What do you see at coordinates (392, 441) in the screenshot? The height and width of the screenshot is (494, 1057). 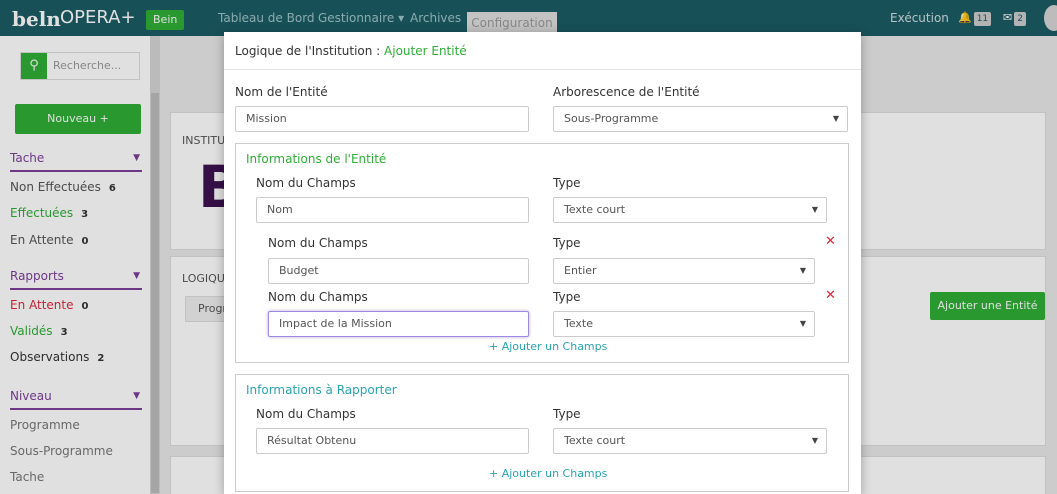 I see `field-name-input: Résultat Obtenu` at bounding box center [392, 441].